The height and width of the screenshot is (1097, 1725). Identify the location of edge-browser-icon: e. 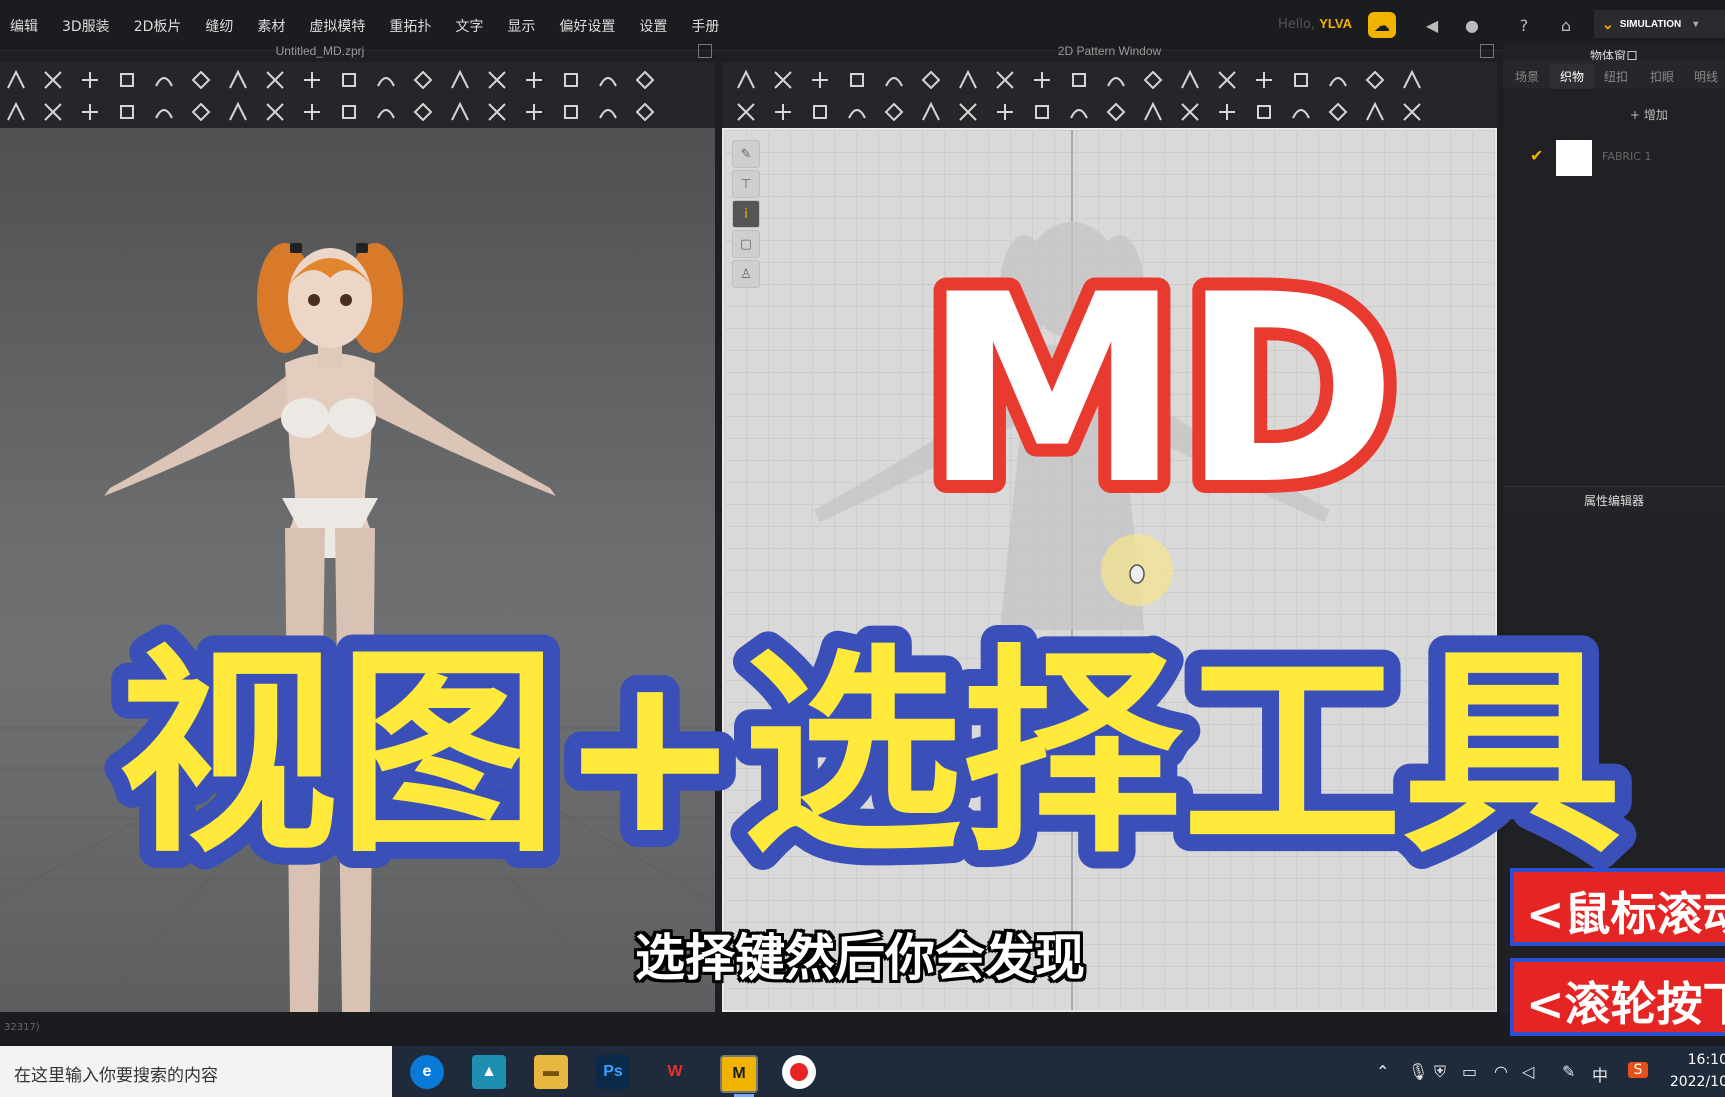
(427, 1072).